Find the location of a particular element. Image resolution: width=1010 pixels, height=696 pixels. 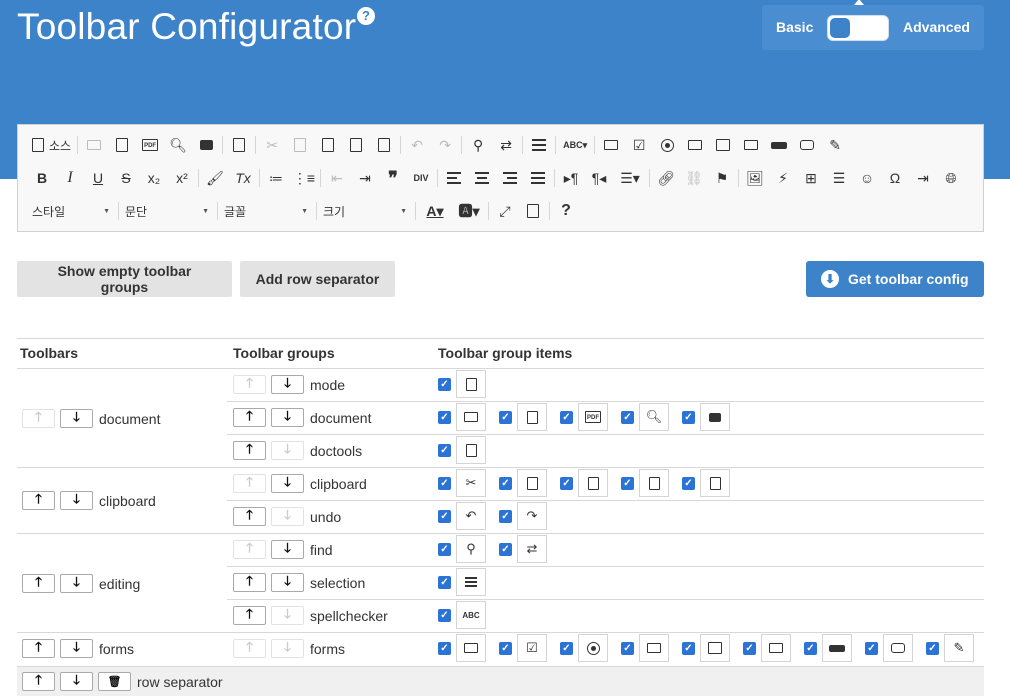

flash-button: ⚡︎ is located at coordinates (783, 178).